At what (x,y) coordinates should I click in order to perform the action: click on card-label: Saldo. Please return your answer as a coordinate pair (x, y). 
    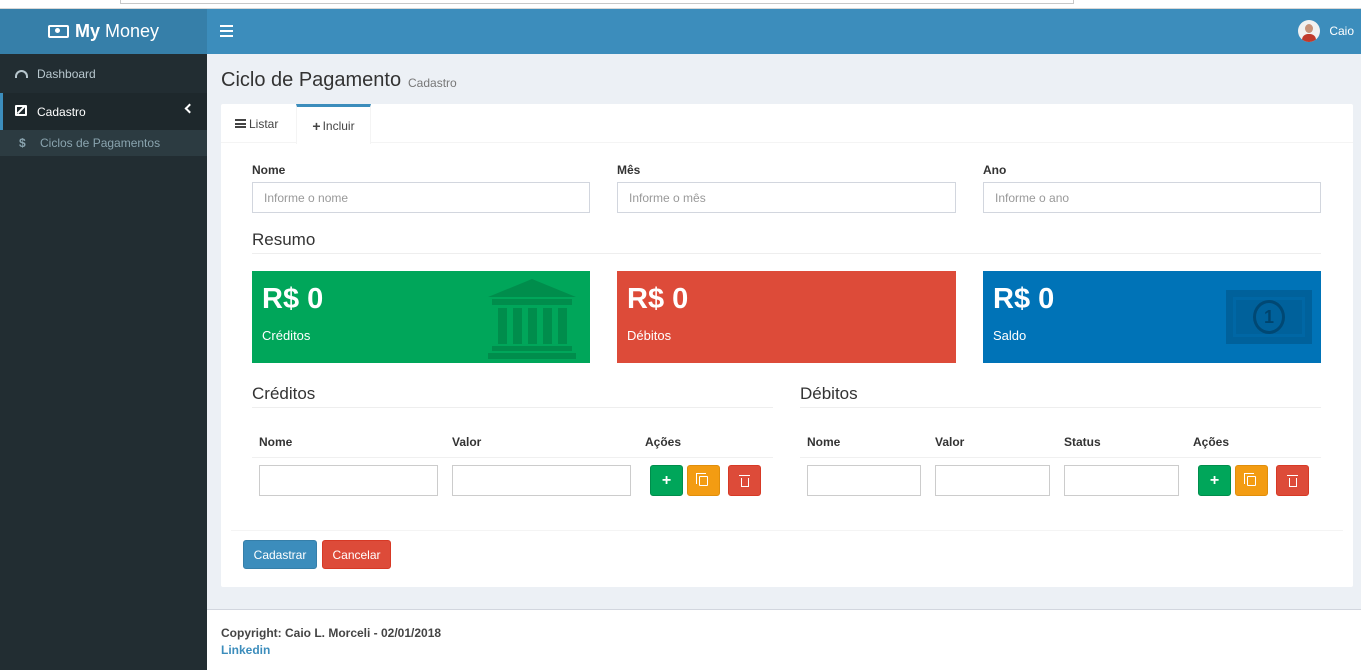
    Looking at the image, I should click on (1010, 335).